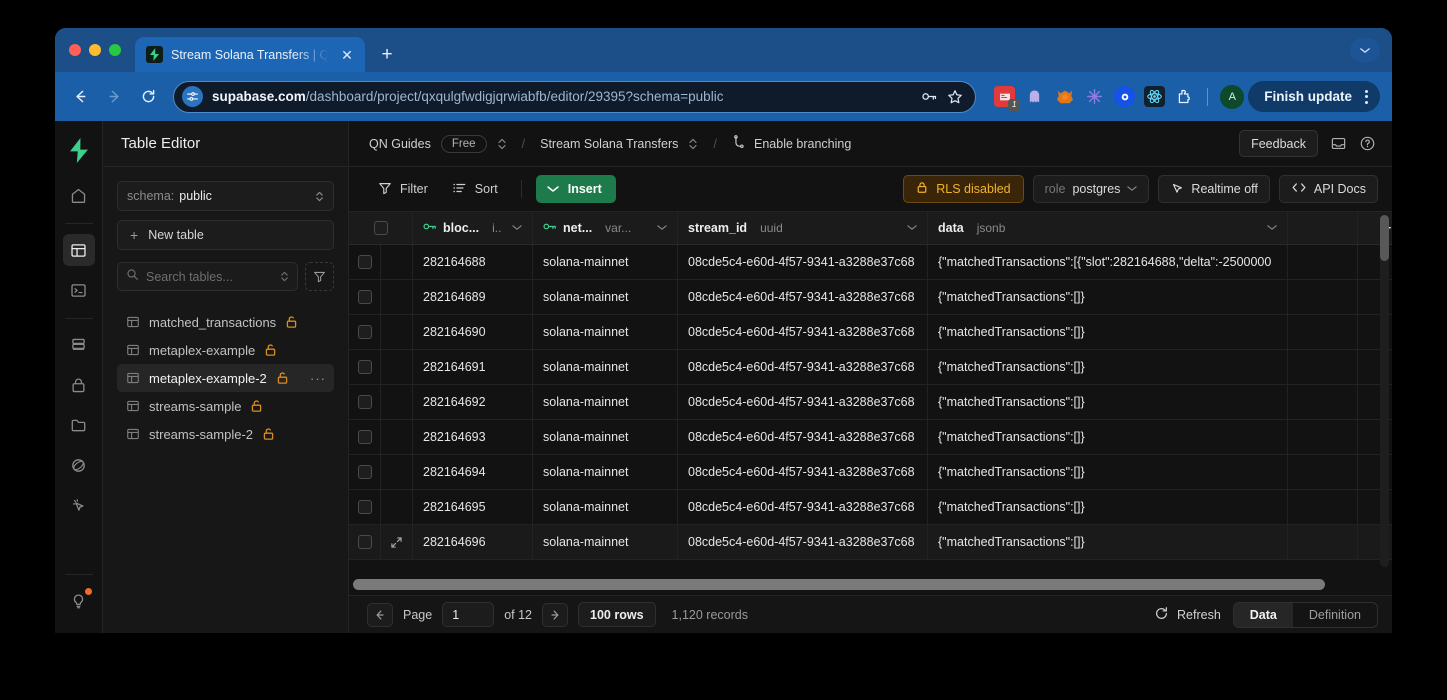  What do you see at coordinates (318, 378) in the screenshot?
I see `table-options-icon: ···` at bounding box center [318, 378].